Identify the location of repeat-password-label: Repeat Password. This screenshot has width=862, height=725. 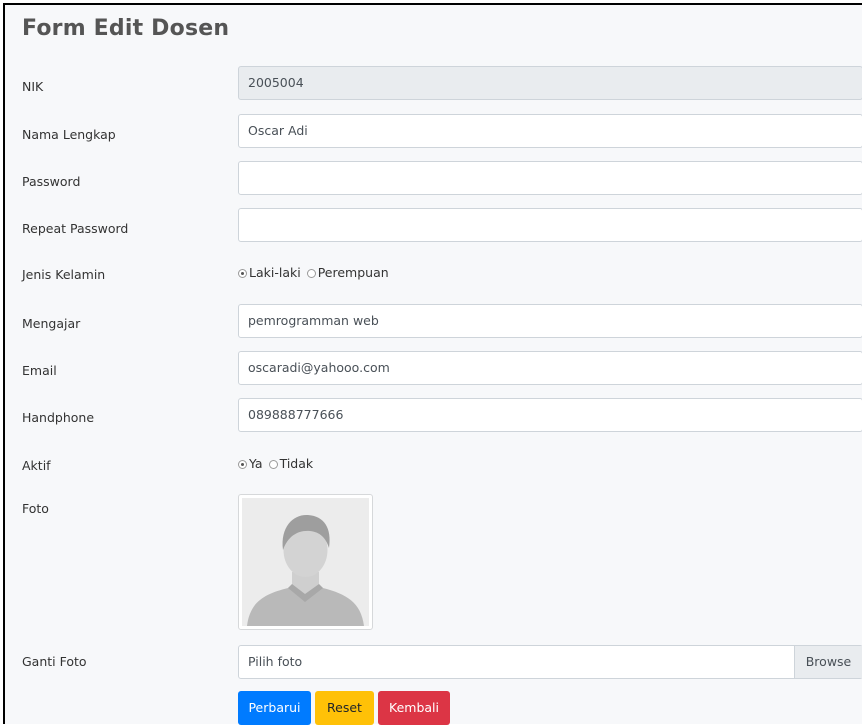
(75, 228).